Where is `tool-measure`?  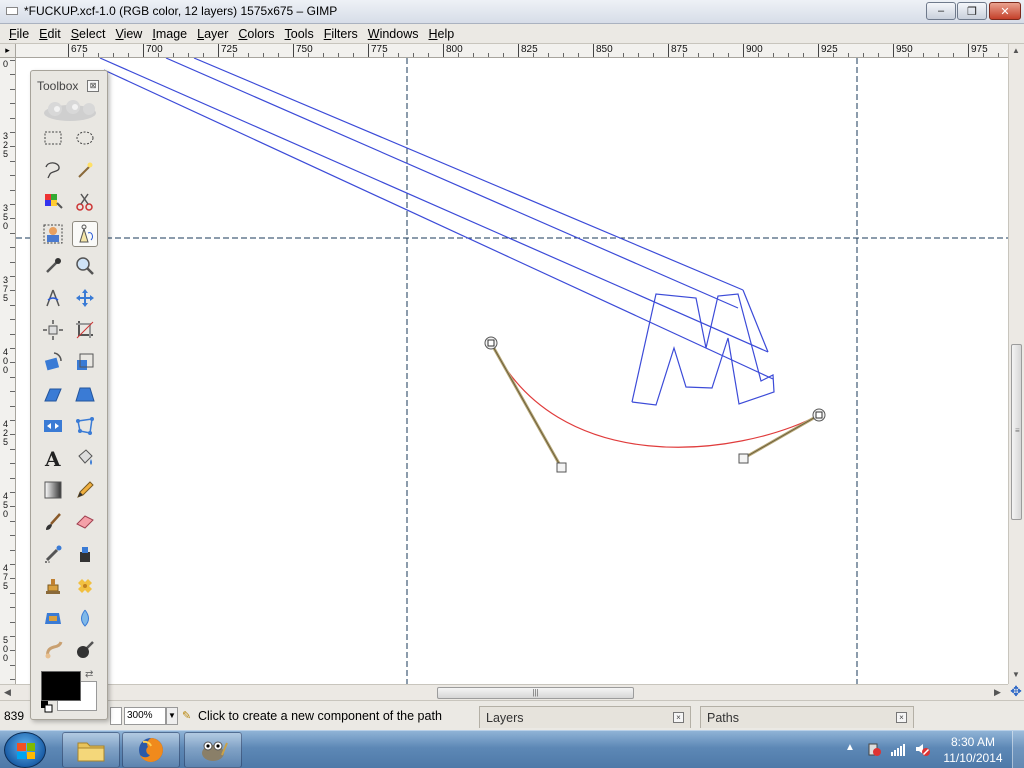
tool-measure is located at coordinates (53, 298).